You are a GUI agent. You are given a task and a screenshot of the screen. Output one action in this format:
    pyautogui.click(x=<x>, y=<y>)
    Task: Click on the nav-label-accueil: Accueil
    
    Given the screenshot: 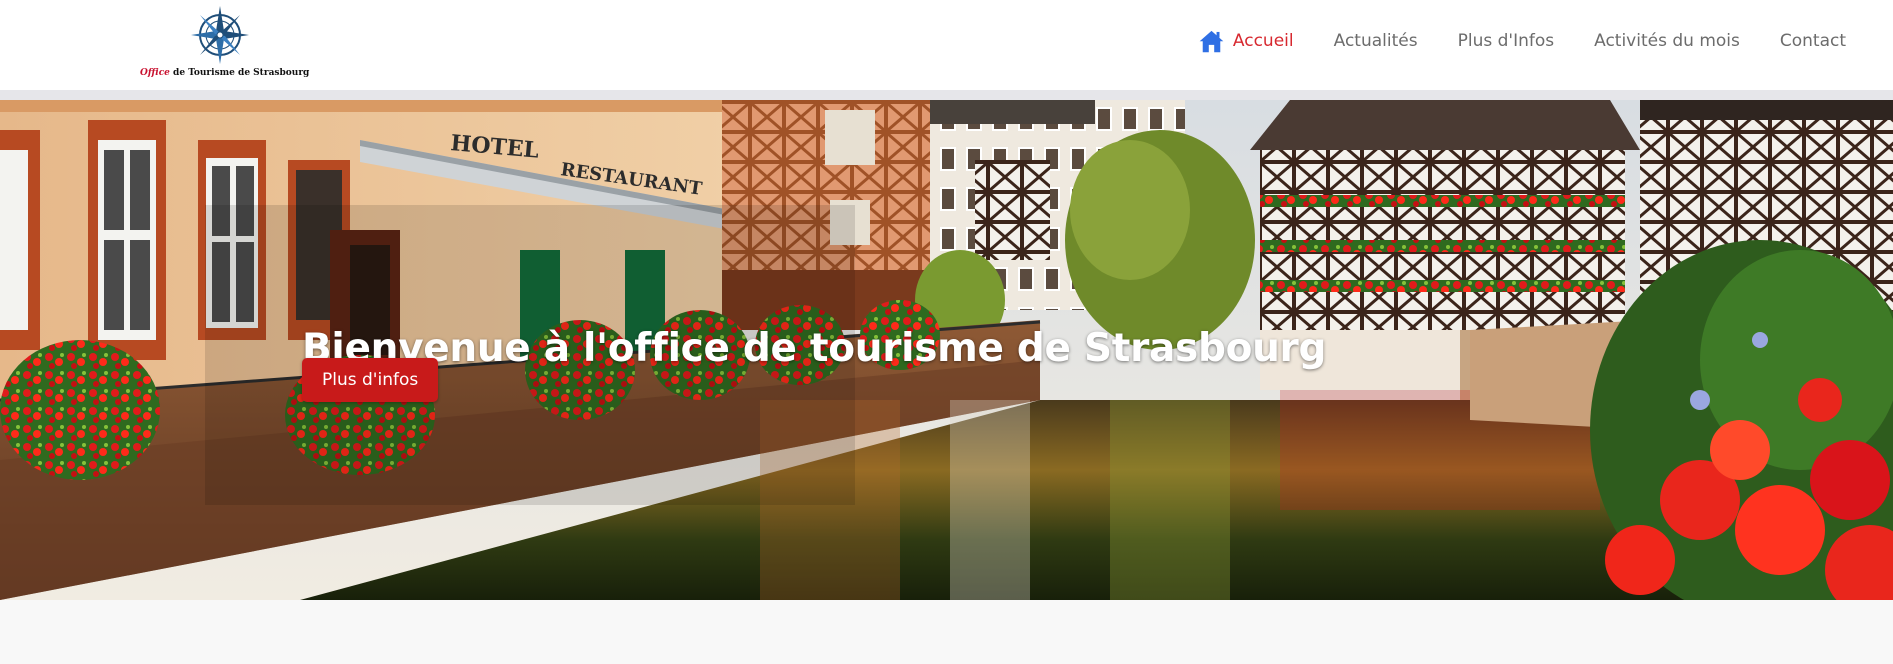 What is the action you would take?
    pyautogui.click(x=1263, y=41)
    